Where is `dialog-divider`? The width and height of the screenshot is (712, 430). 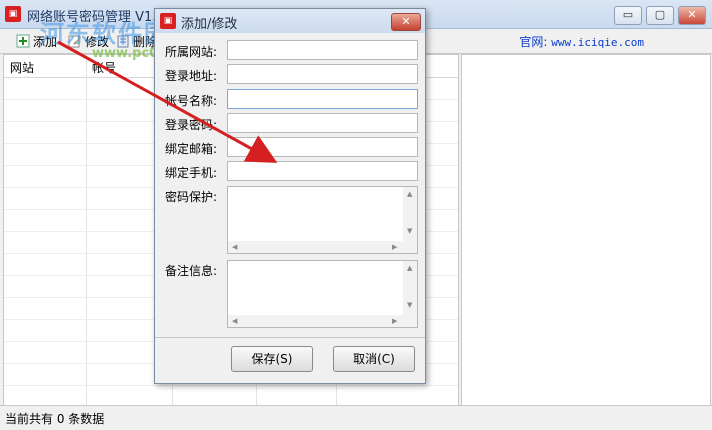
dialog-divider is located at coordinates (290, 337).